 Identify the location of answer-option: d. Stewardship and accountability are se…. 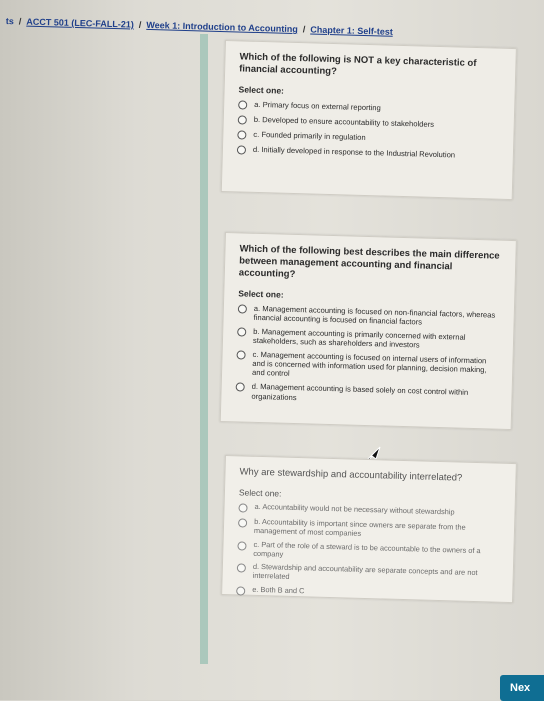
(368, 575).